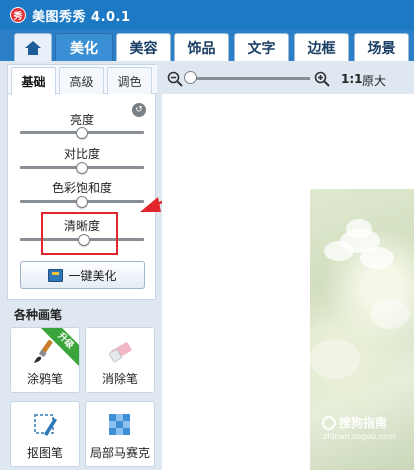 Image resolution: width=414 pixels, height=470 pixels. I want to click on highlight-annotation-box, so click(79, 233).